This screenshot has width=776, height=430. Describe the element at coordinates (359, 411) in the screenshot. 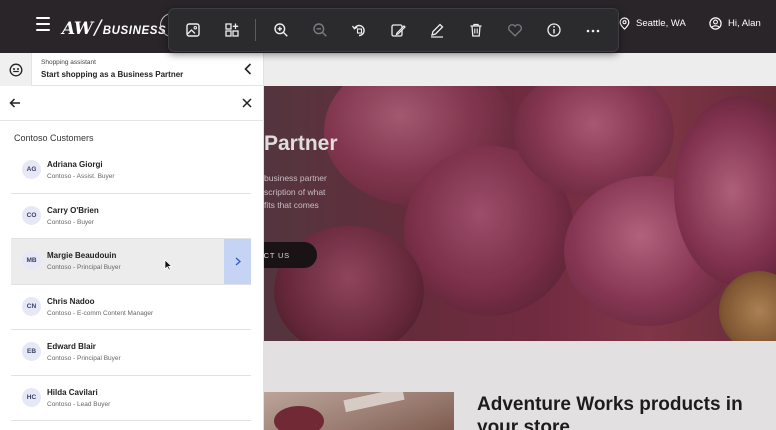

I see `promo-image` at that location.